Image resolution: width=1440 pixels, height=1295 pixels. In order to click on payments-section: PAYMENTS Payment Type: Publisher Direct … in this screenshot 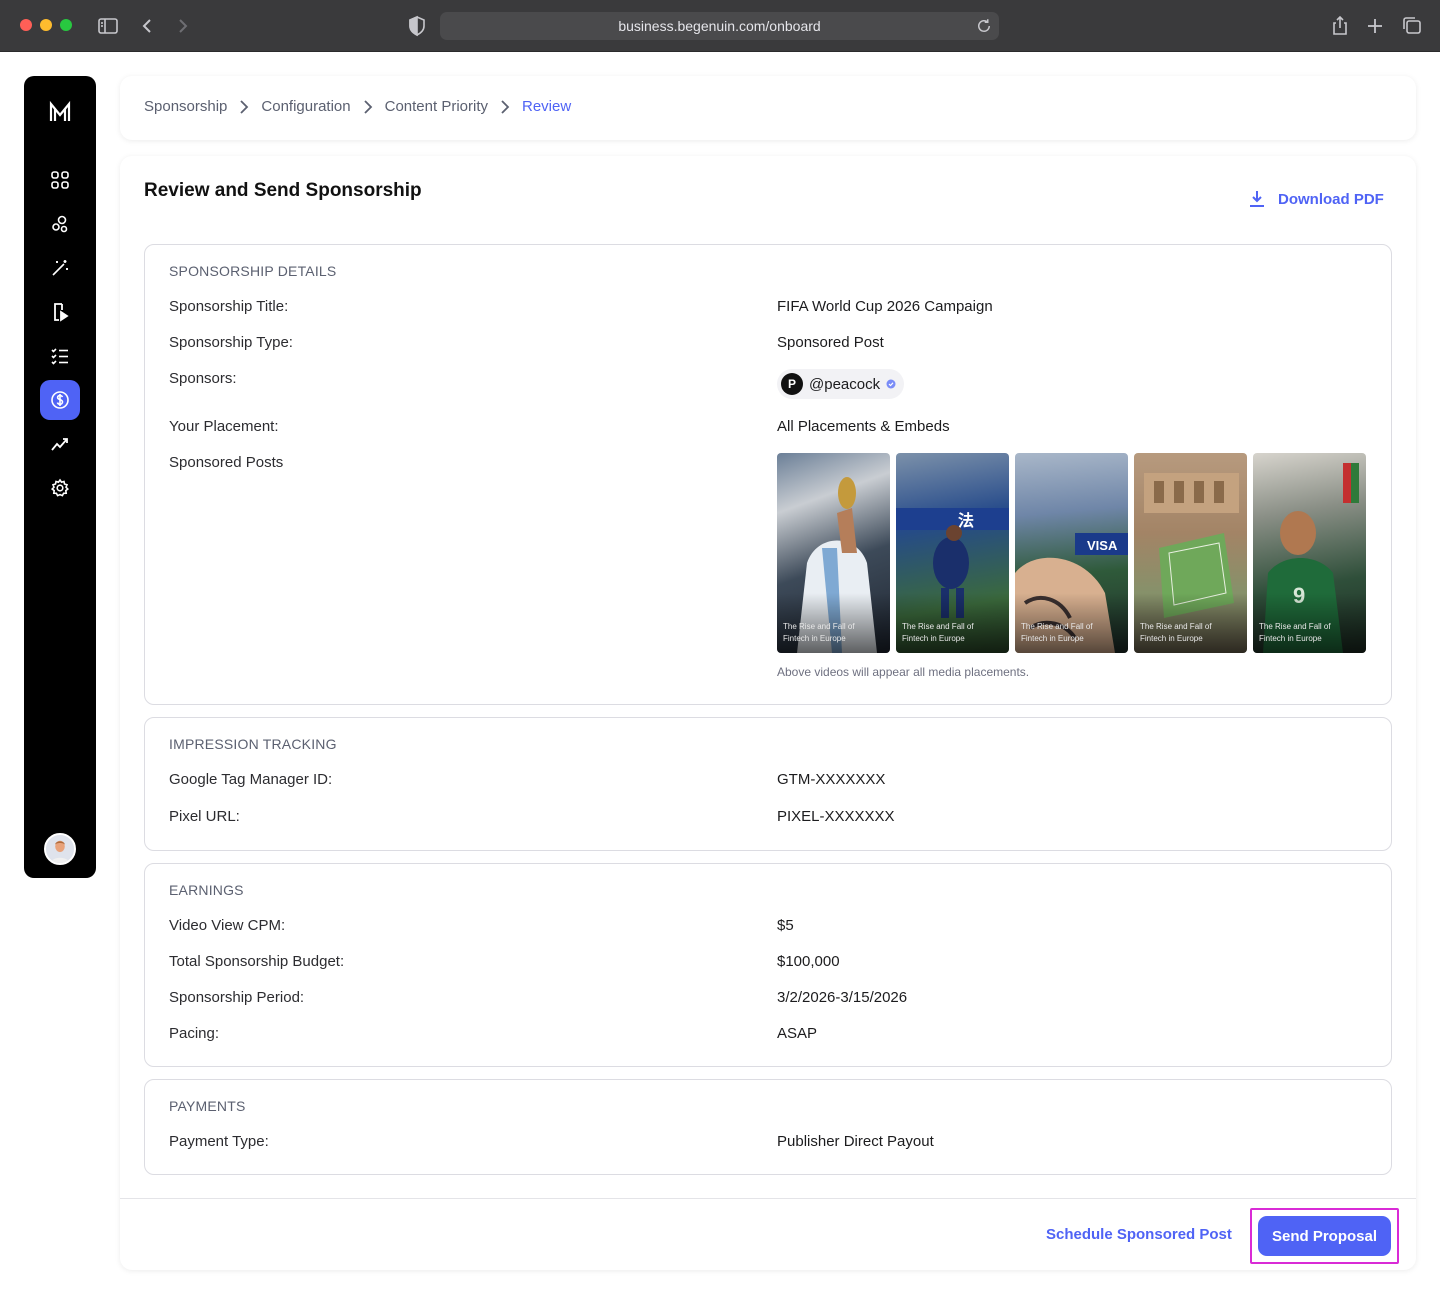, I will do `click(768, 1127)`.